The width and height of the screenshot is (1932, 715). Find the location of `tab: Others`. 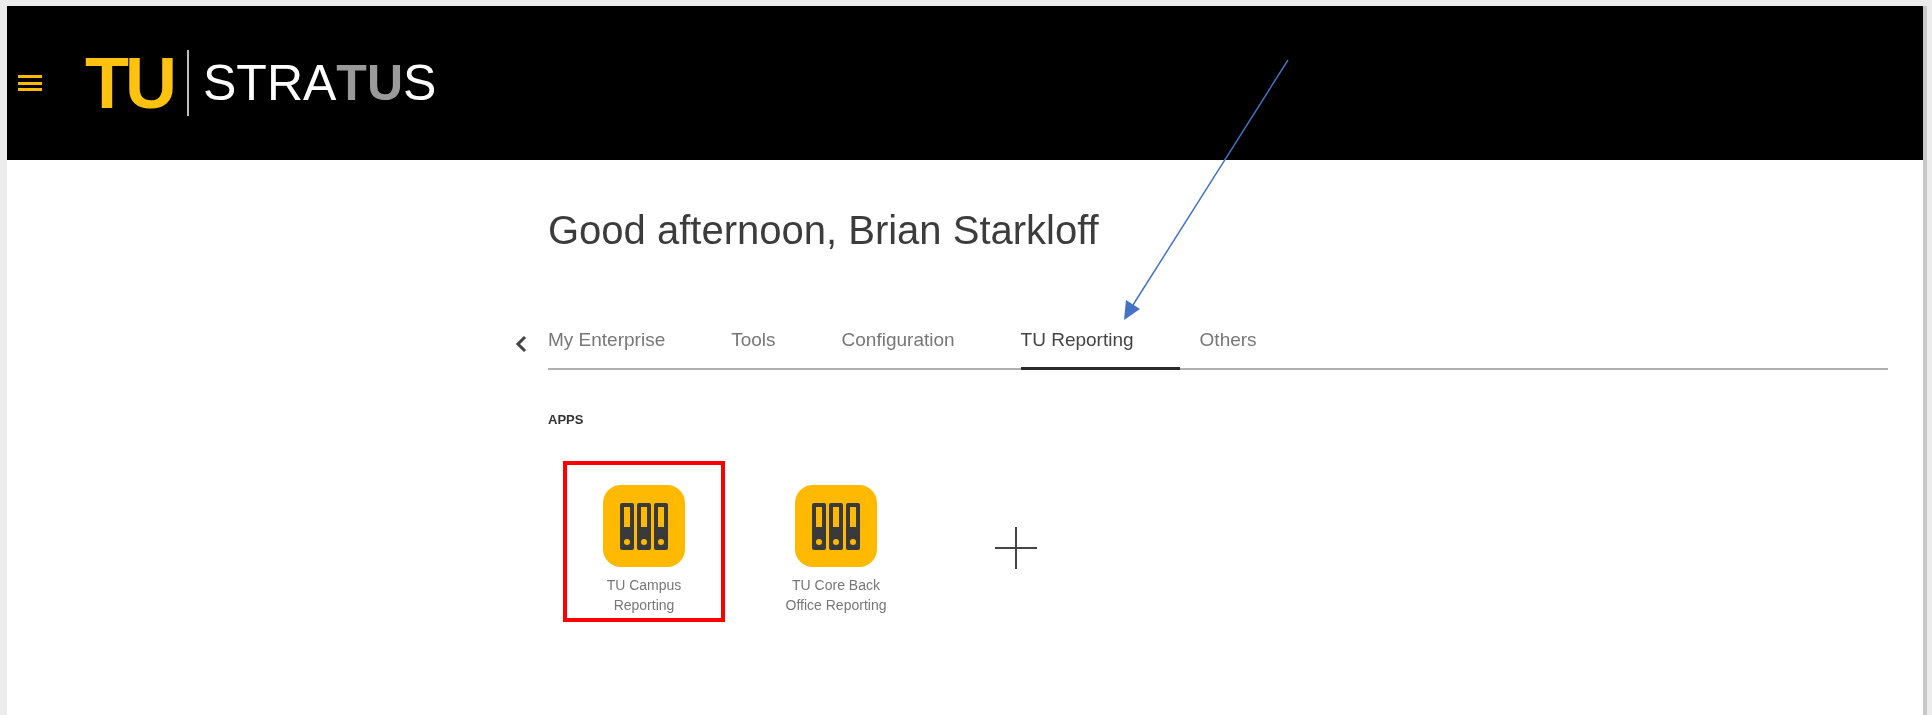

tab: Others is located at coordinates (1251, 347).